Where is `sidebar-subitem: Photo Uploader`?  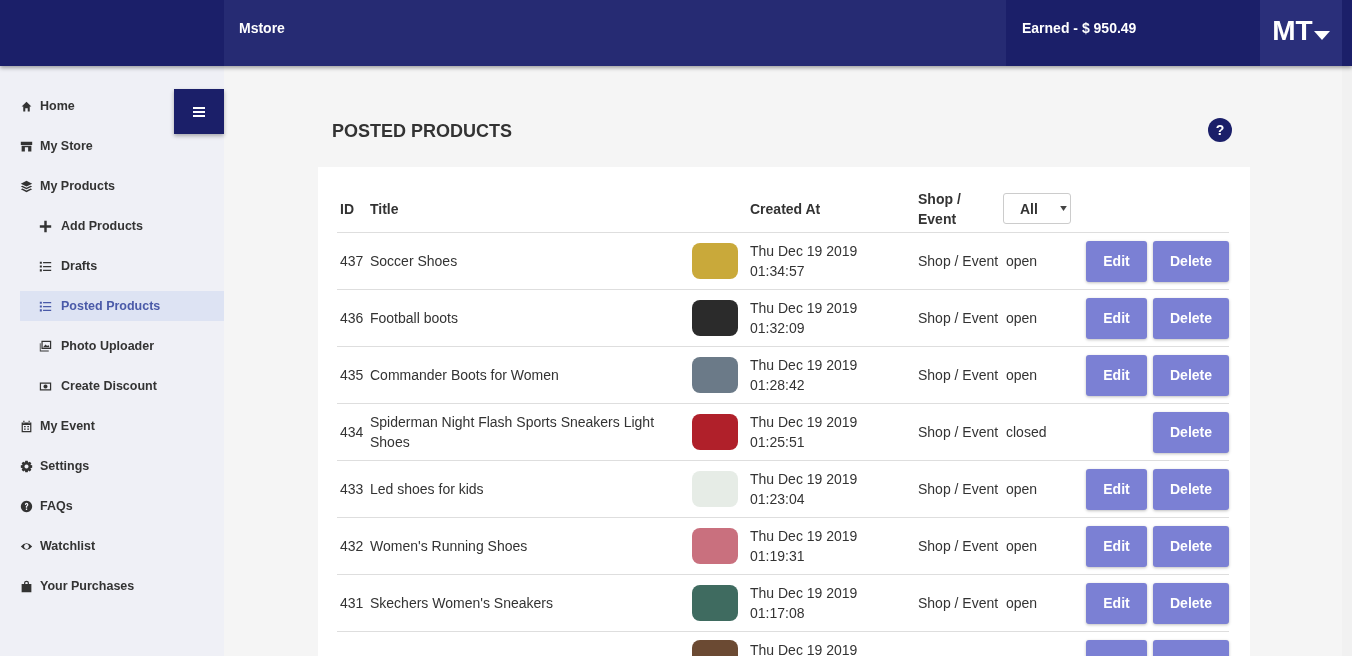
sidebar-subitem: Photo Uploader is located at coordinates (122, 346).